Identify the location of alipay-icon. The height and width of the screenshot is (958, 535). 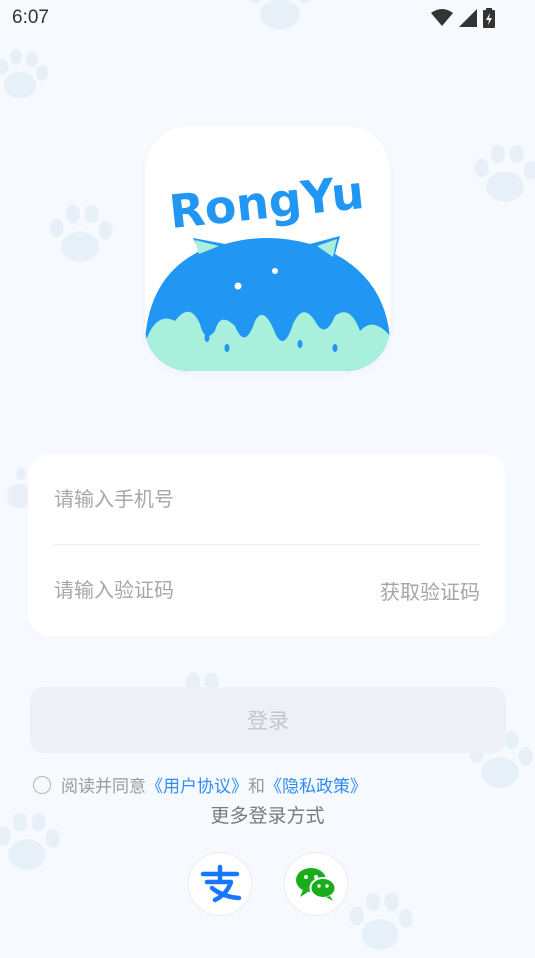
(221, 883).